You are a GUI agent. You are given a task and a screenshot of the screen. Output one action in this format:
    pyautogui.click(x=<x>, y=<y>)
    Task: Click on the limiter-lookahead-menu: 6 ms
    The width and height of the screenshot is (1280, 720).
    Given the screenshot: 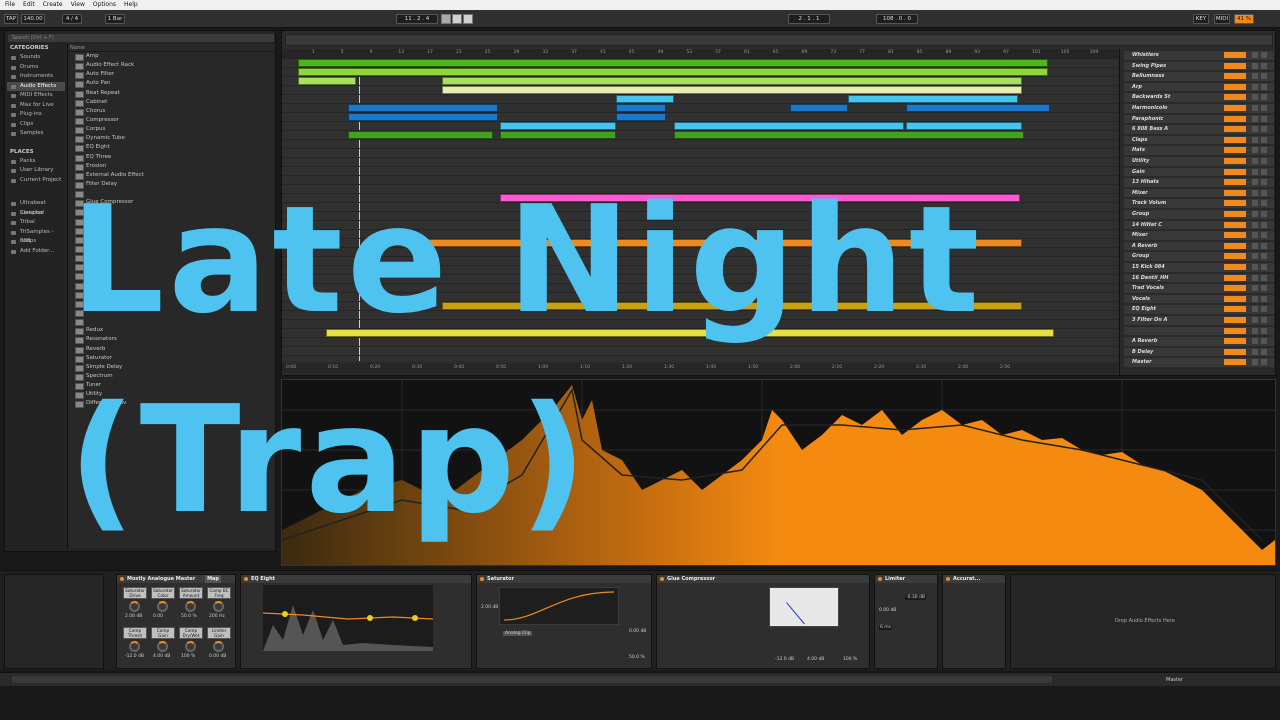 What is the action you would take?
    pyautogui.click(x=886, y=627)
    